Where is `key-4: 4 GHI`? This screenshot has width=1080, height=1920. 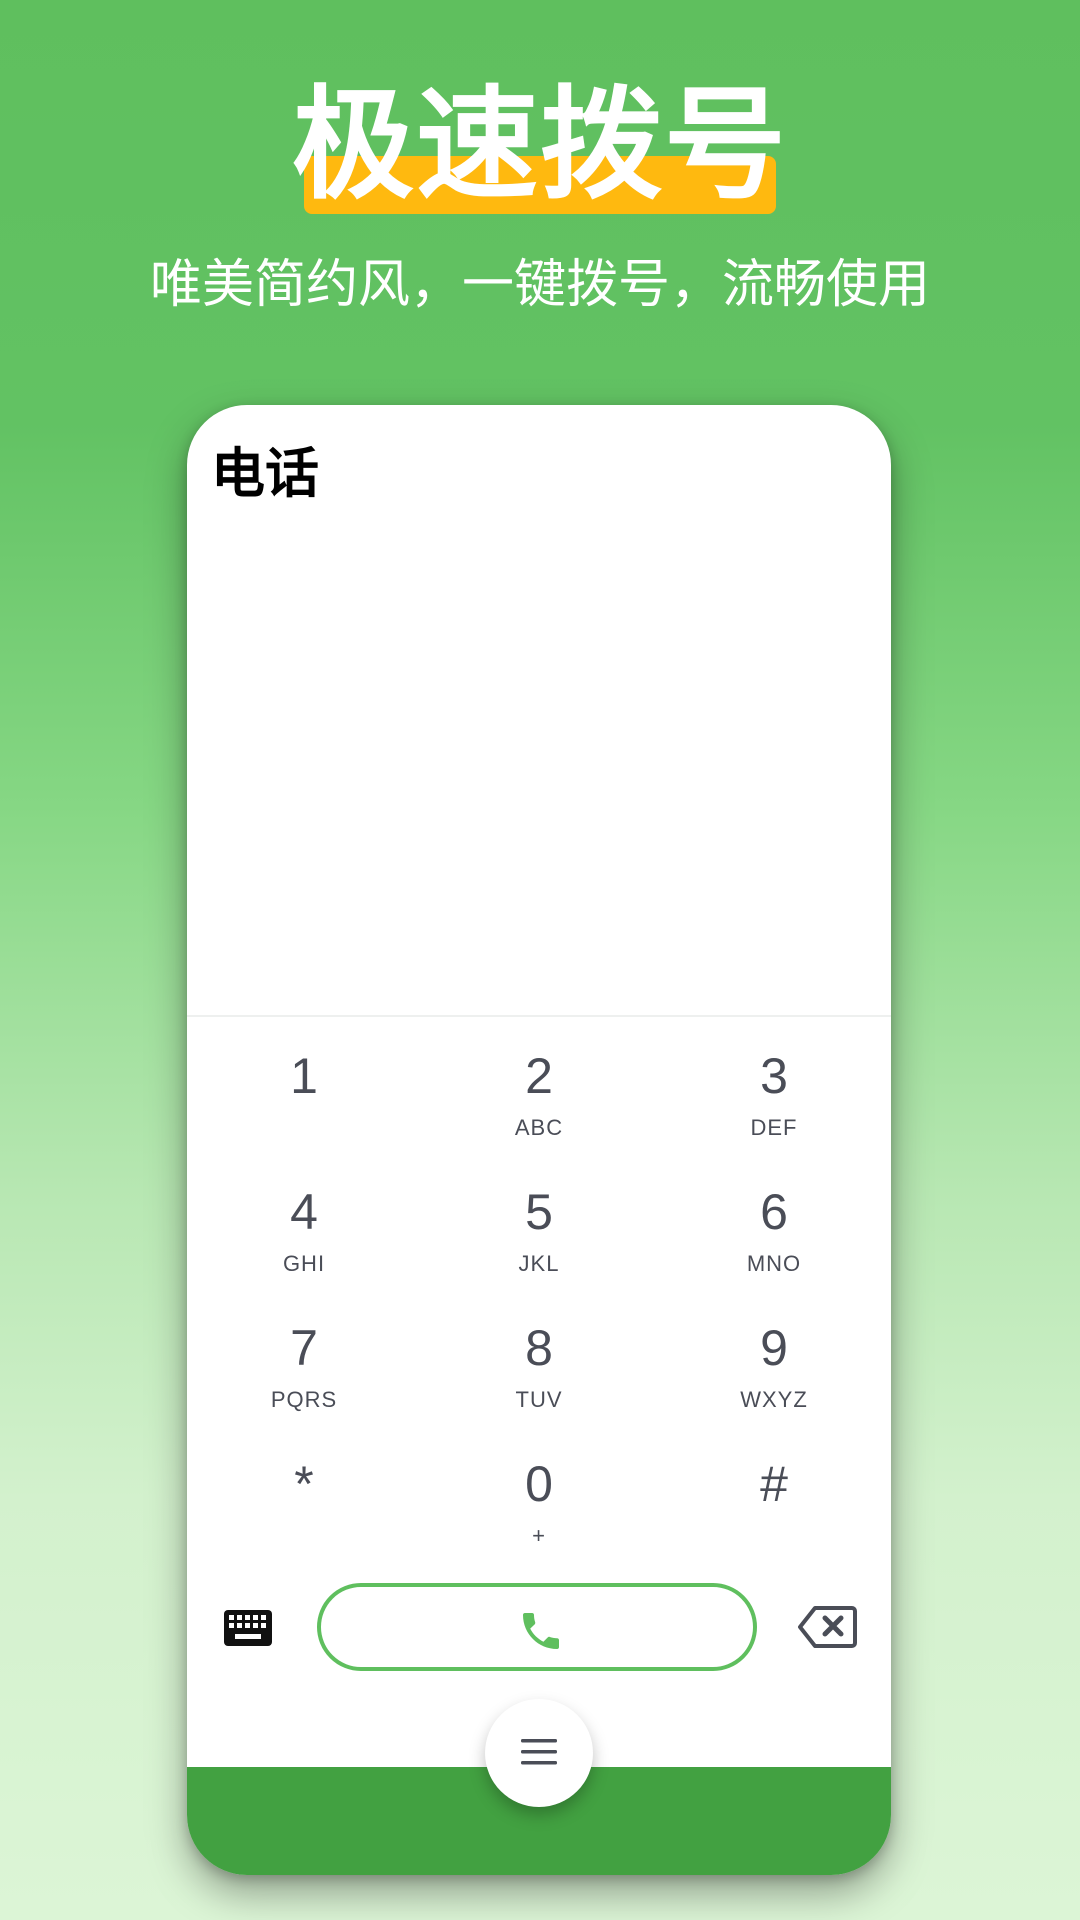
key-4: 4 GHI is located at coordinates (304, 1226).